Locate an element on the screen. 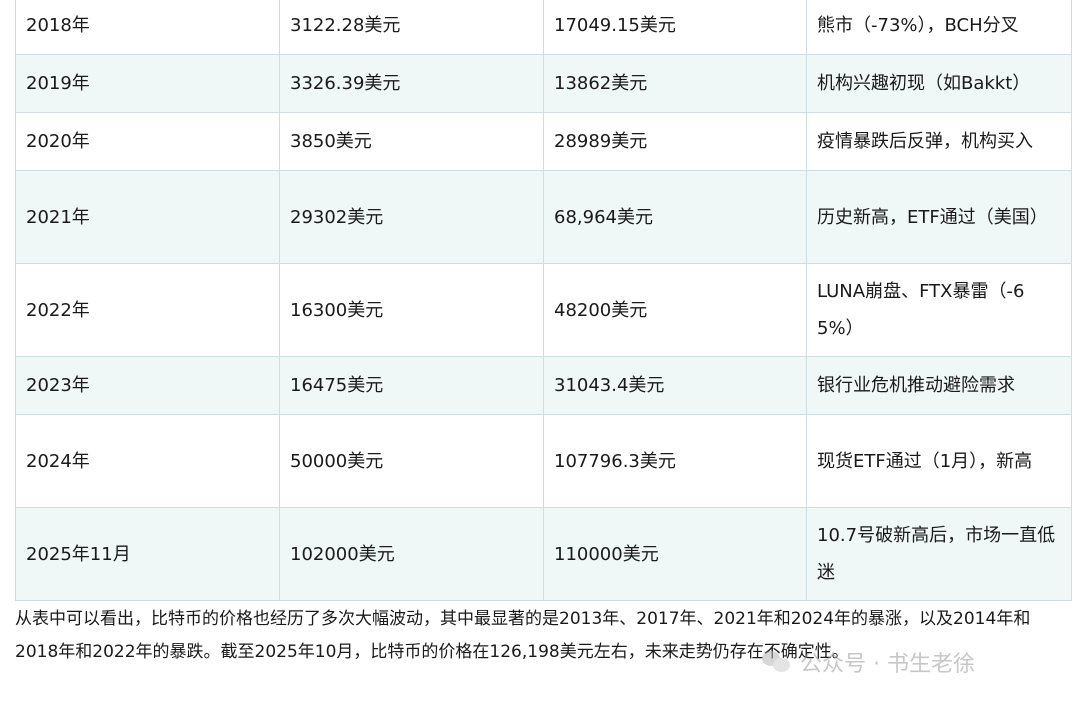  table-row: 2022年 16300美元 48200美元 LUNA崩盘、FTX暴雷（-65%） is located at coordinates (543, 310).